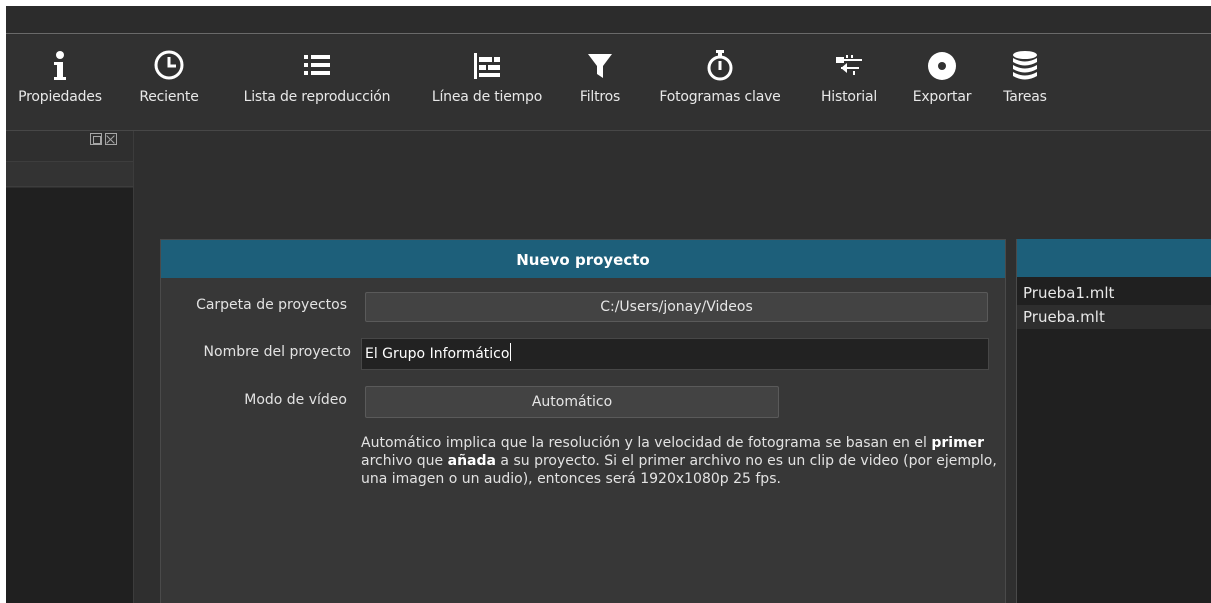 This screenshot has width=1211, height=603. I want to click on dock-controls, so click(110, 140).